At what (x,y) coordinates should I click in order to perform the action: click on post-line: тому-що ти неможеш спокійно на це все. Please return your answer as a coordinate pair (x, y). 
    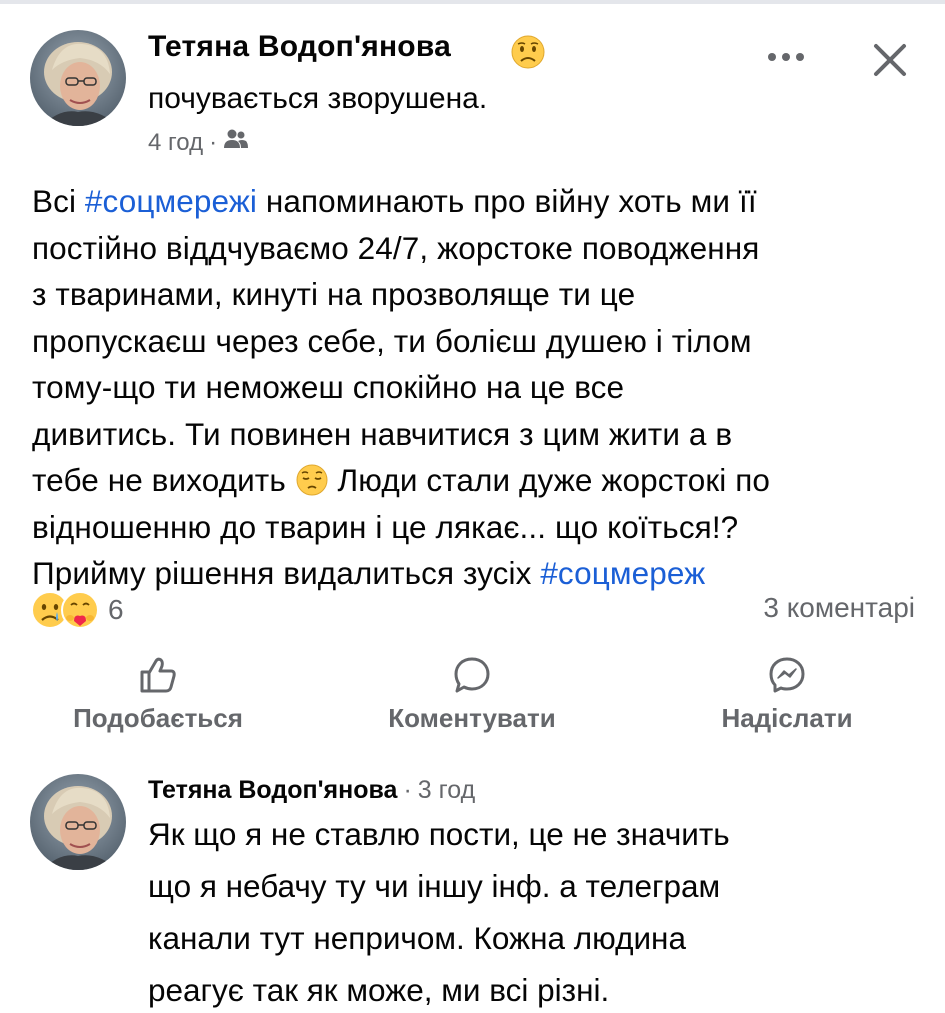
    Looking at the image, I should click on (328, 387).